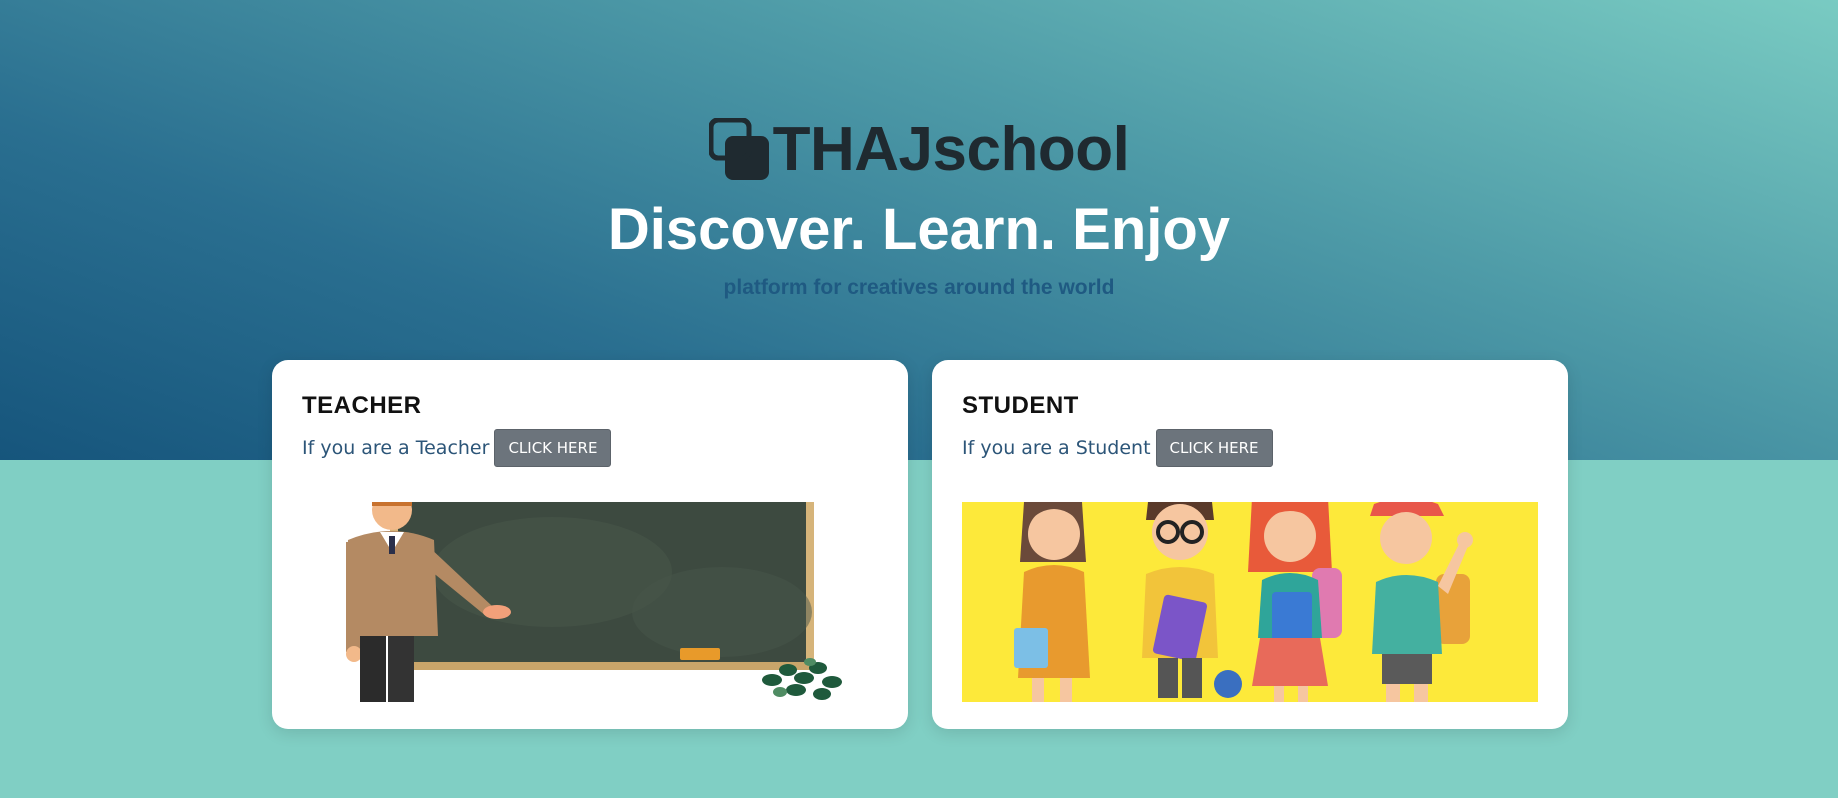 The height and width of the screenshot is (798, 1838). I want to click on students-illustration, so click(1250, 602).